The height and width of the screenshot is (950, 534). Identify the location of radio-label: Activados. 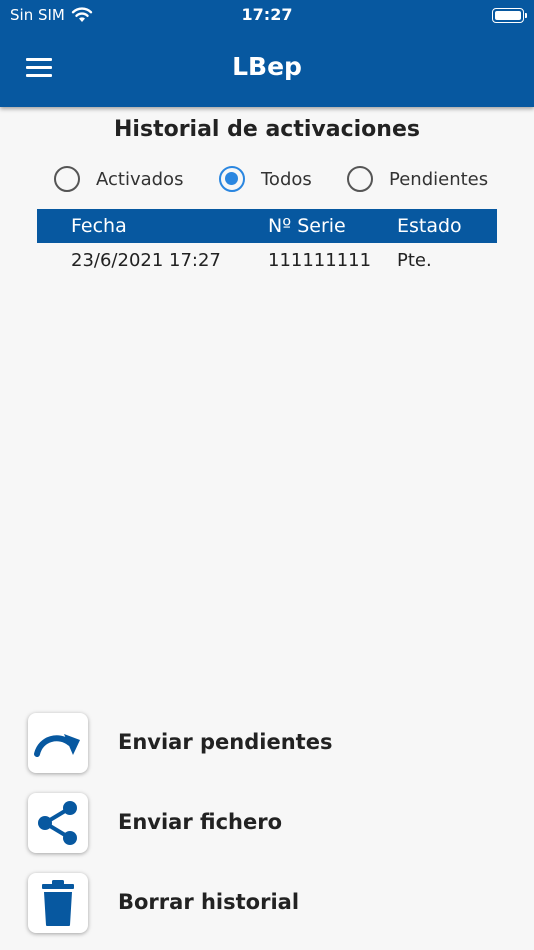
(140, 179).